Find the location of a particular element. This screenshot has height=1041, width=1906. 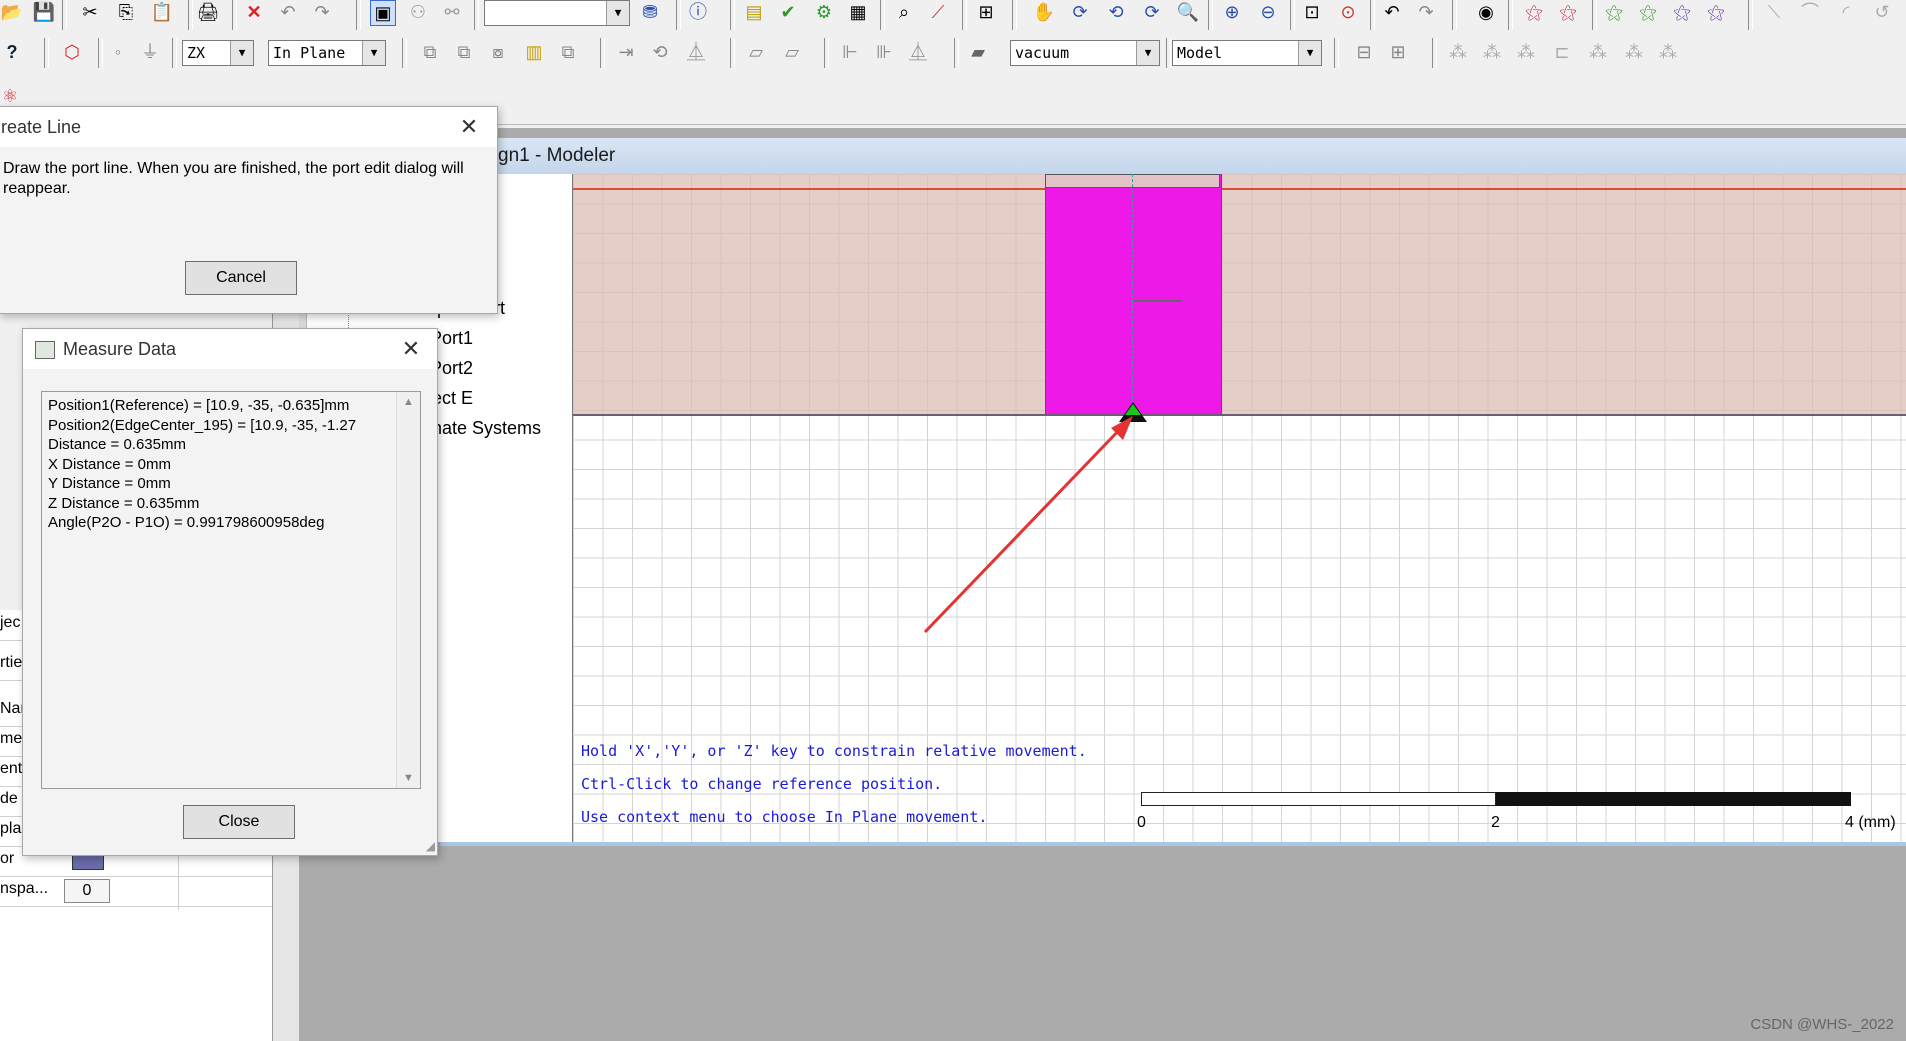

curve-icon: ⌒ is located at coordinates (1810, 12).